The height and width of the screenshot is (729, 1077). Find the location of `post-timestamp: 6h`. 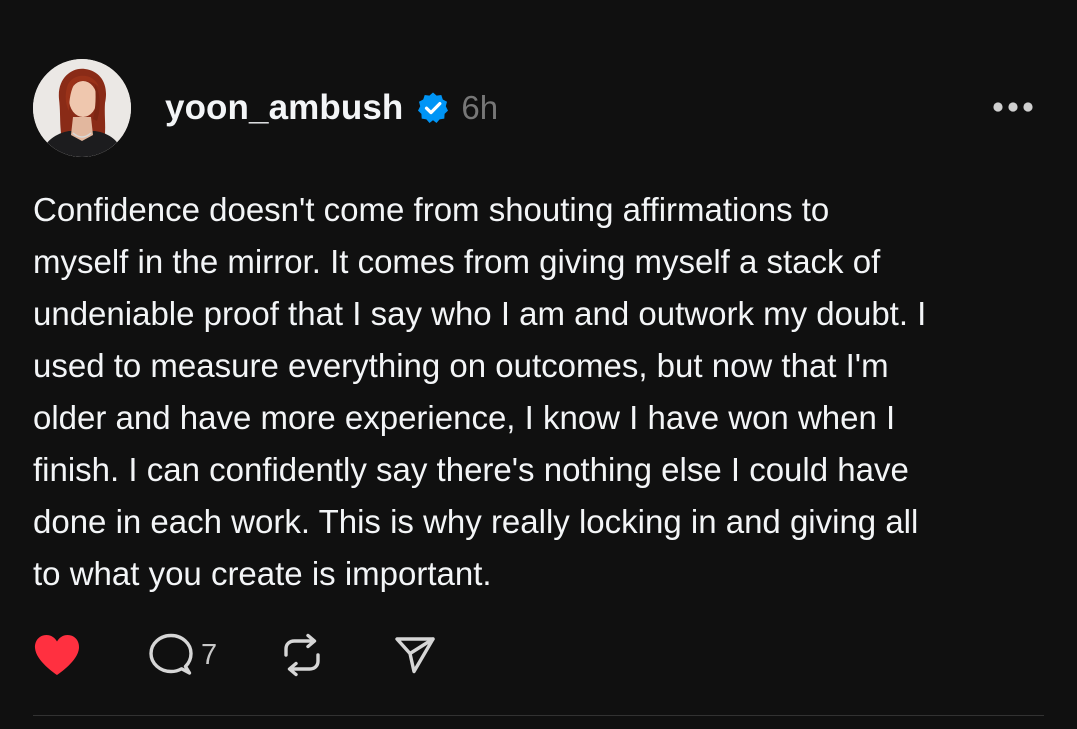

post-timestamp: 6h is located at coordinates (480, 107).